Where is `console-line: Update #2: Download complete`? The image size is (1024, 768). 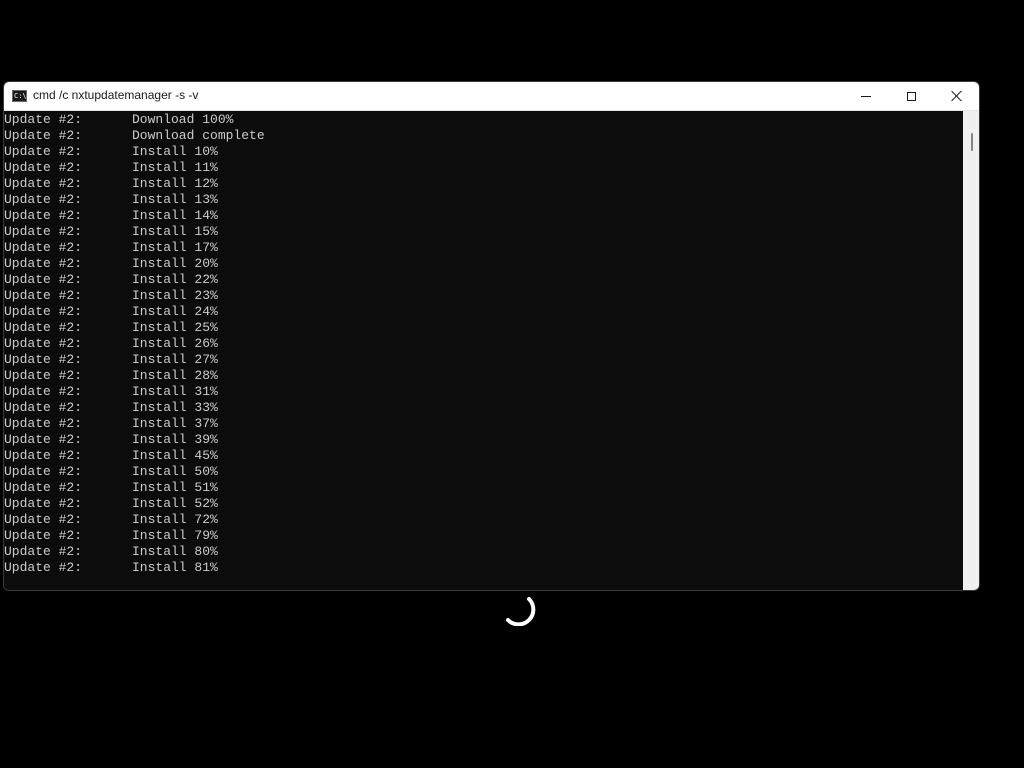 console-line: Update #2: Download complete is located at coordinates (204, 136).